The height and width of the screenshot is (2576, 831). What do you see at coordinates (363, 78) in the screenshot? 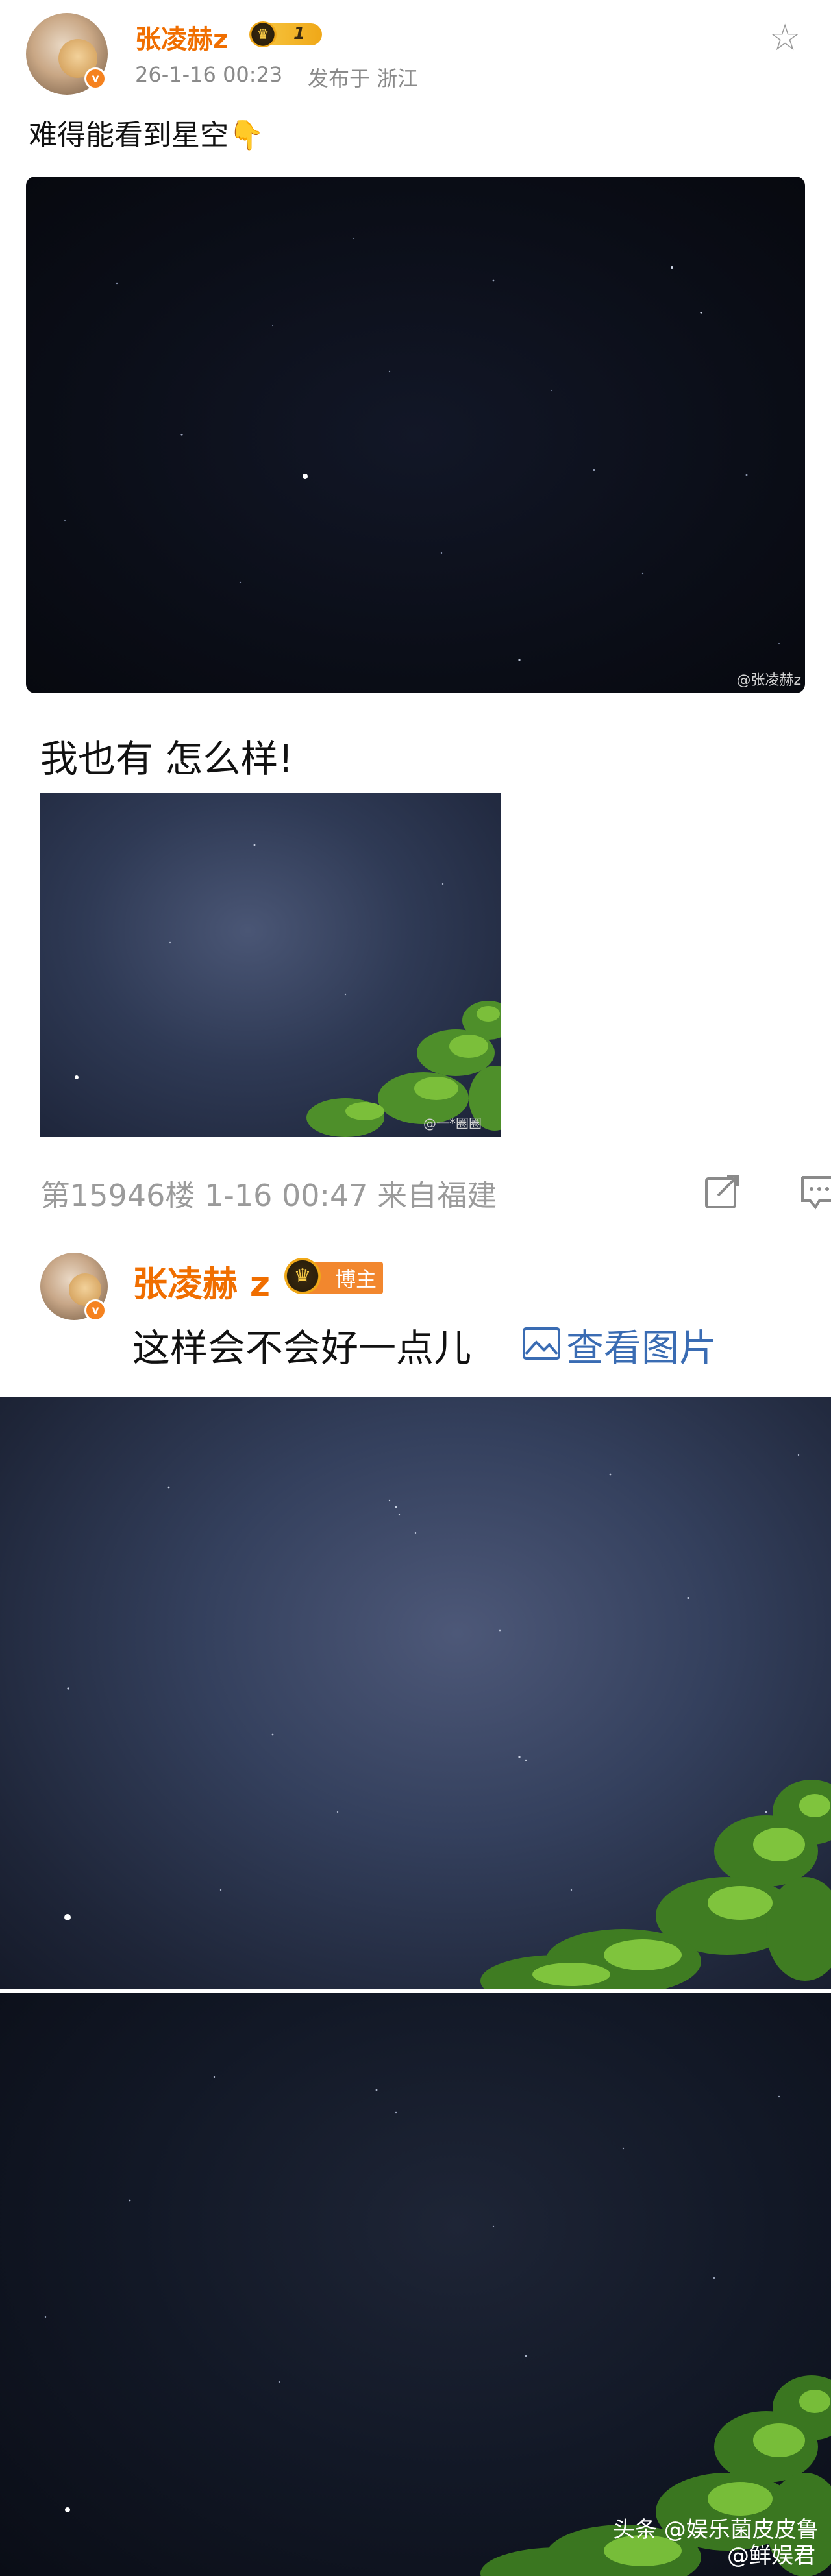
I see `post-location: 发布于 浙江` at bounding box center [363, 78].